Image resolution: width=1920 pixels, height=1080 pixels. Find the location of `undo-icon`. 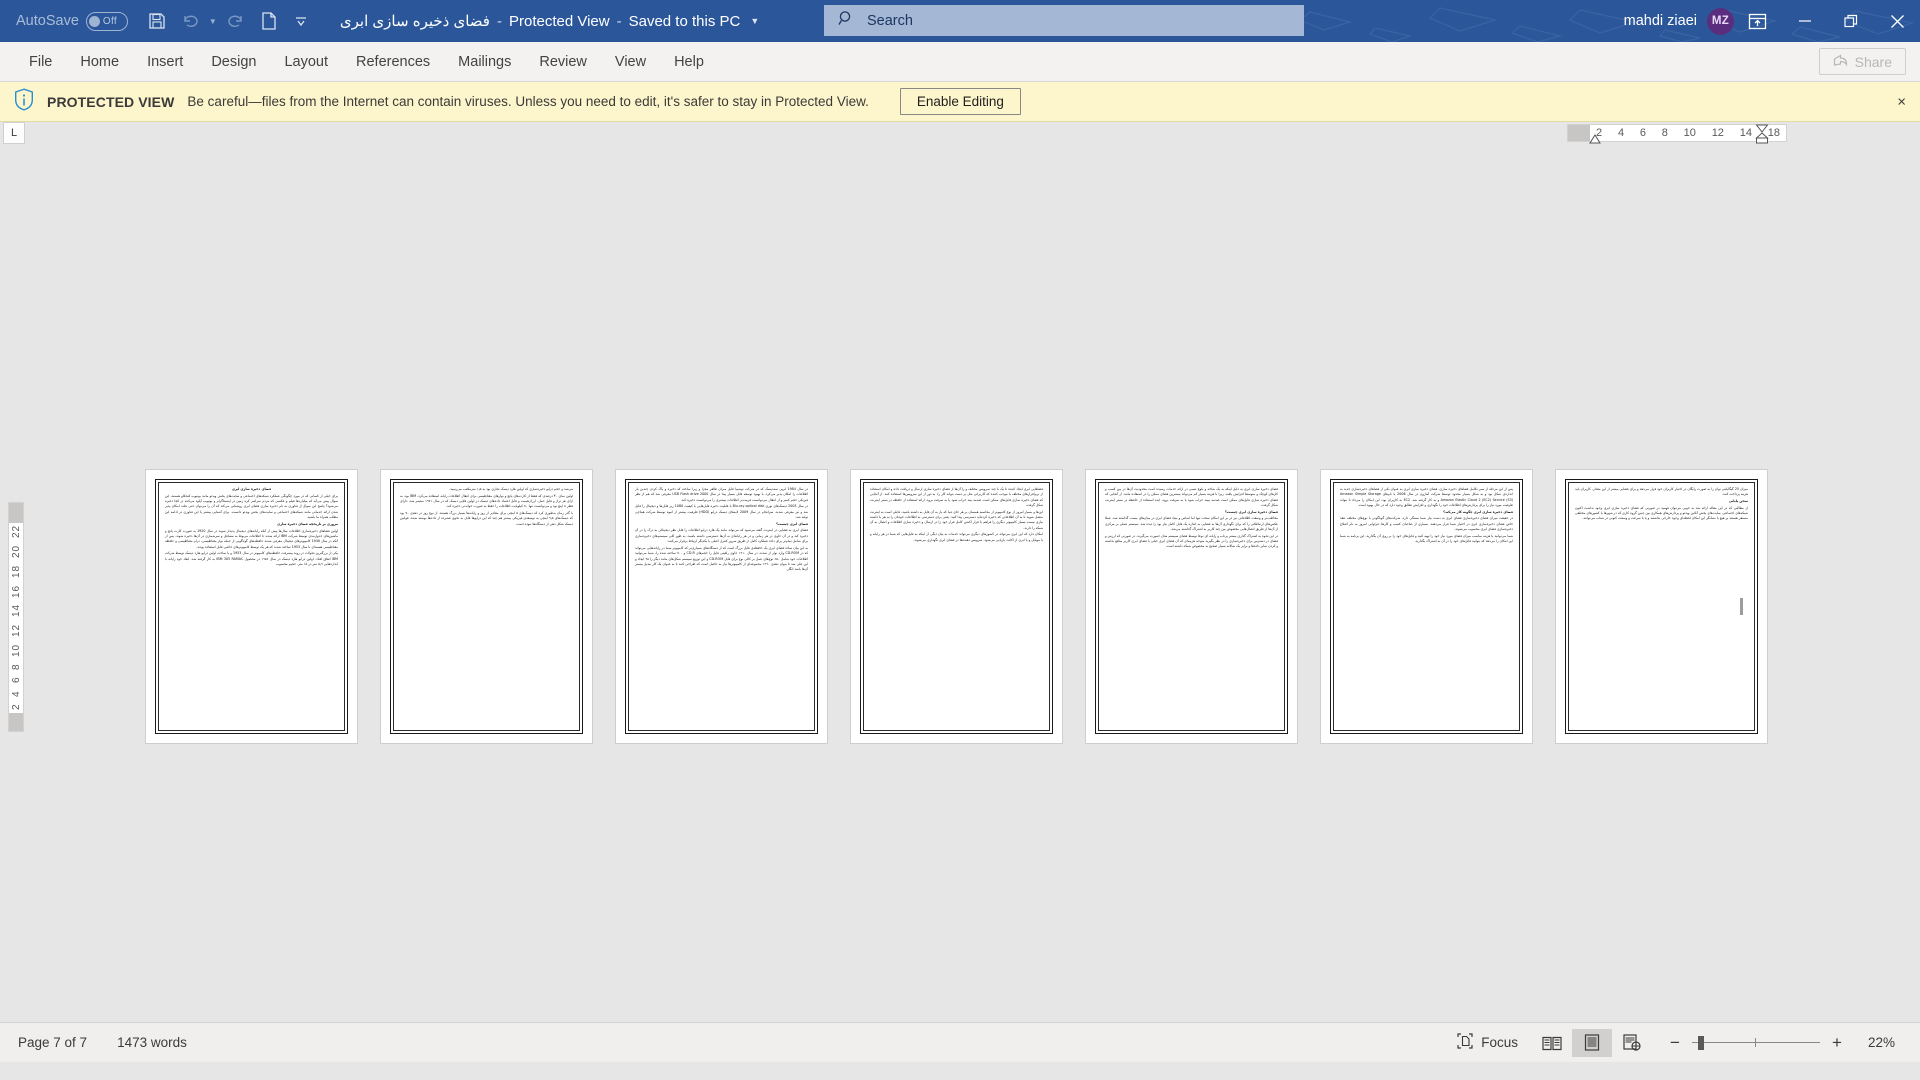

undo-icon is located at coordinates (189, 21).